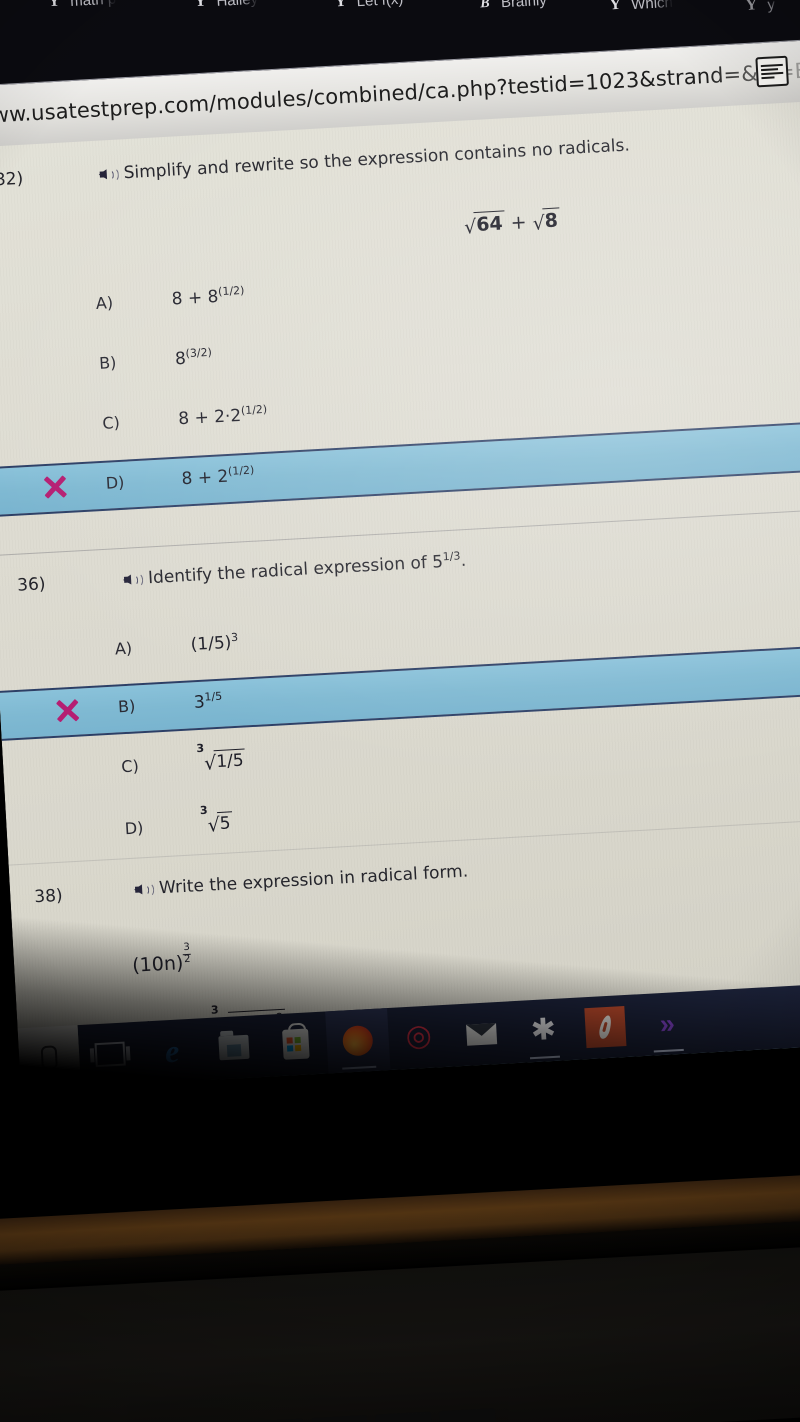  What do you see at coordinates (313, 880) in the screenshot?
I see `question-stem-text: Write the expression in radical form.` at bounding box center [313, 880].